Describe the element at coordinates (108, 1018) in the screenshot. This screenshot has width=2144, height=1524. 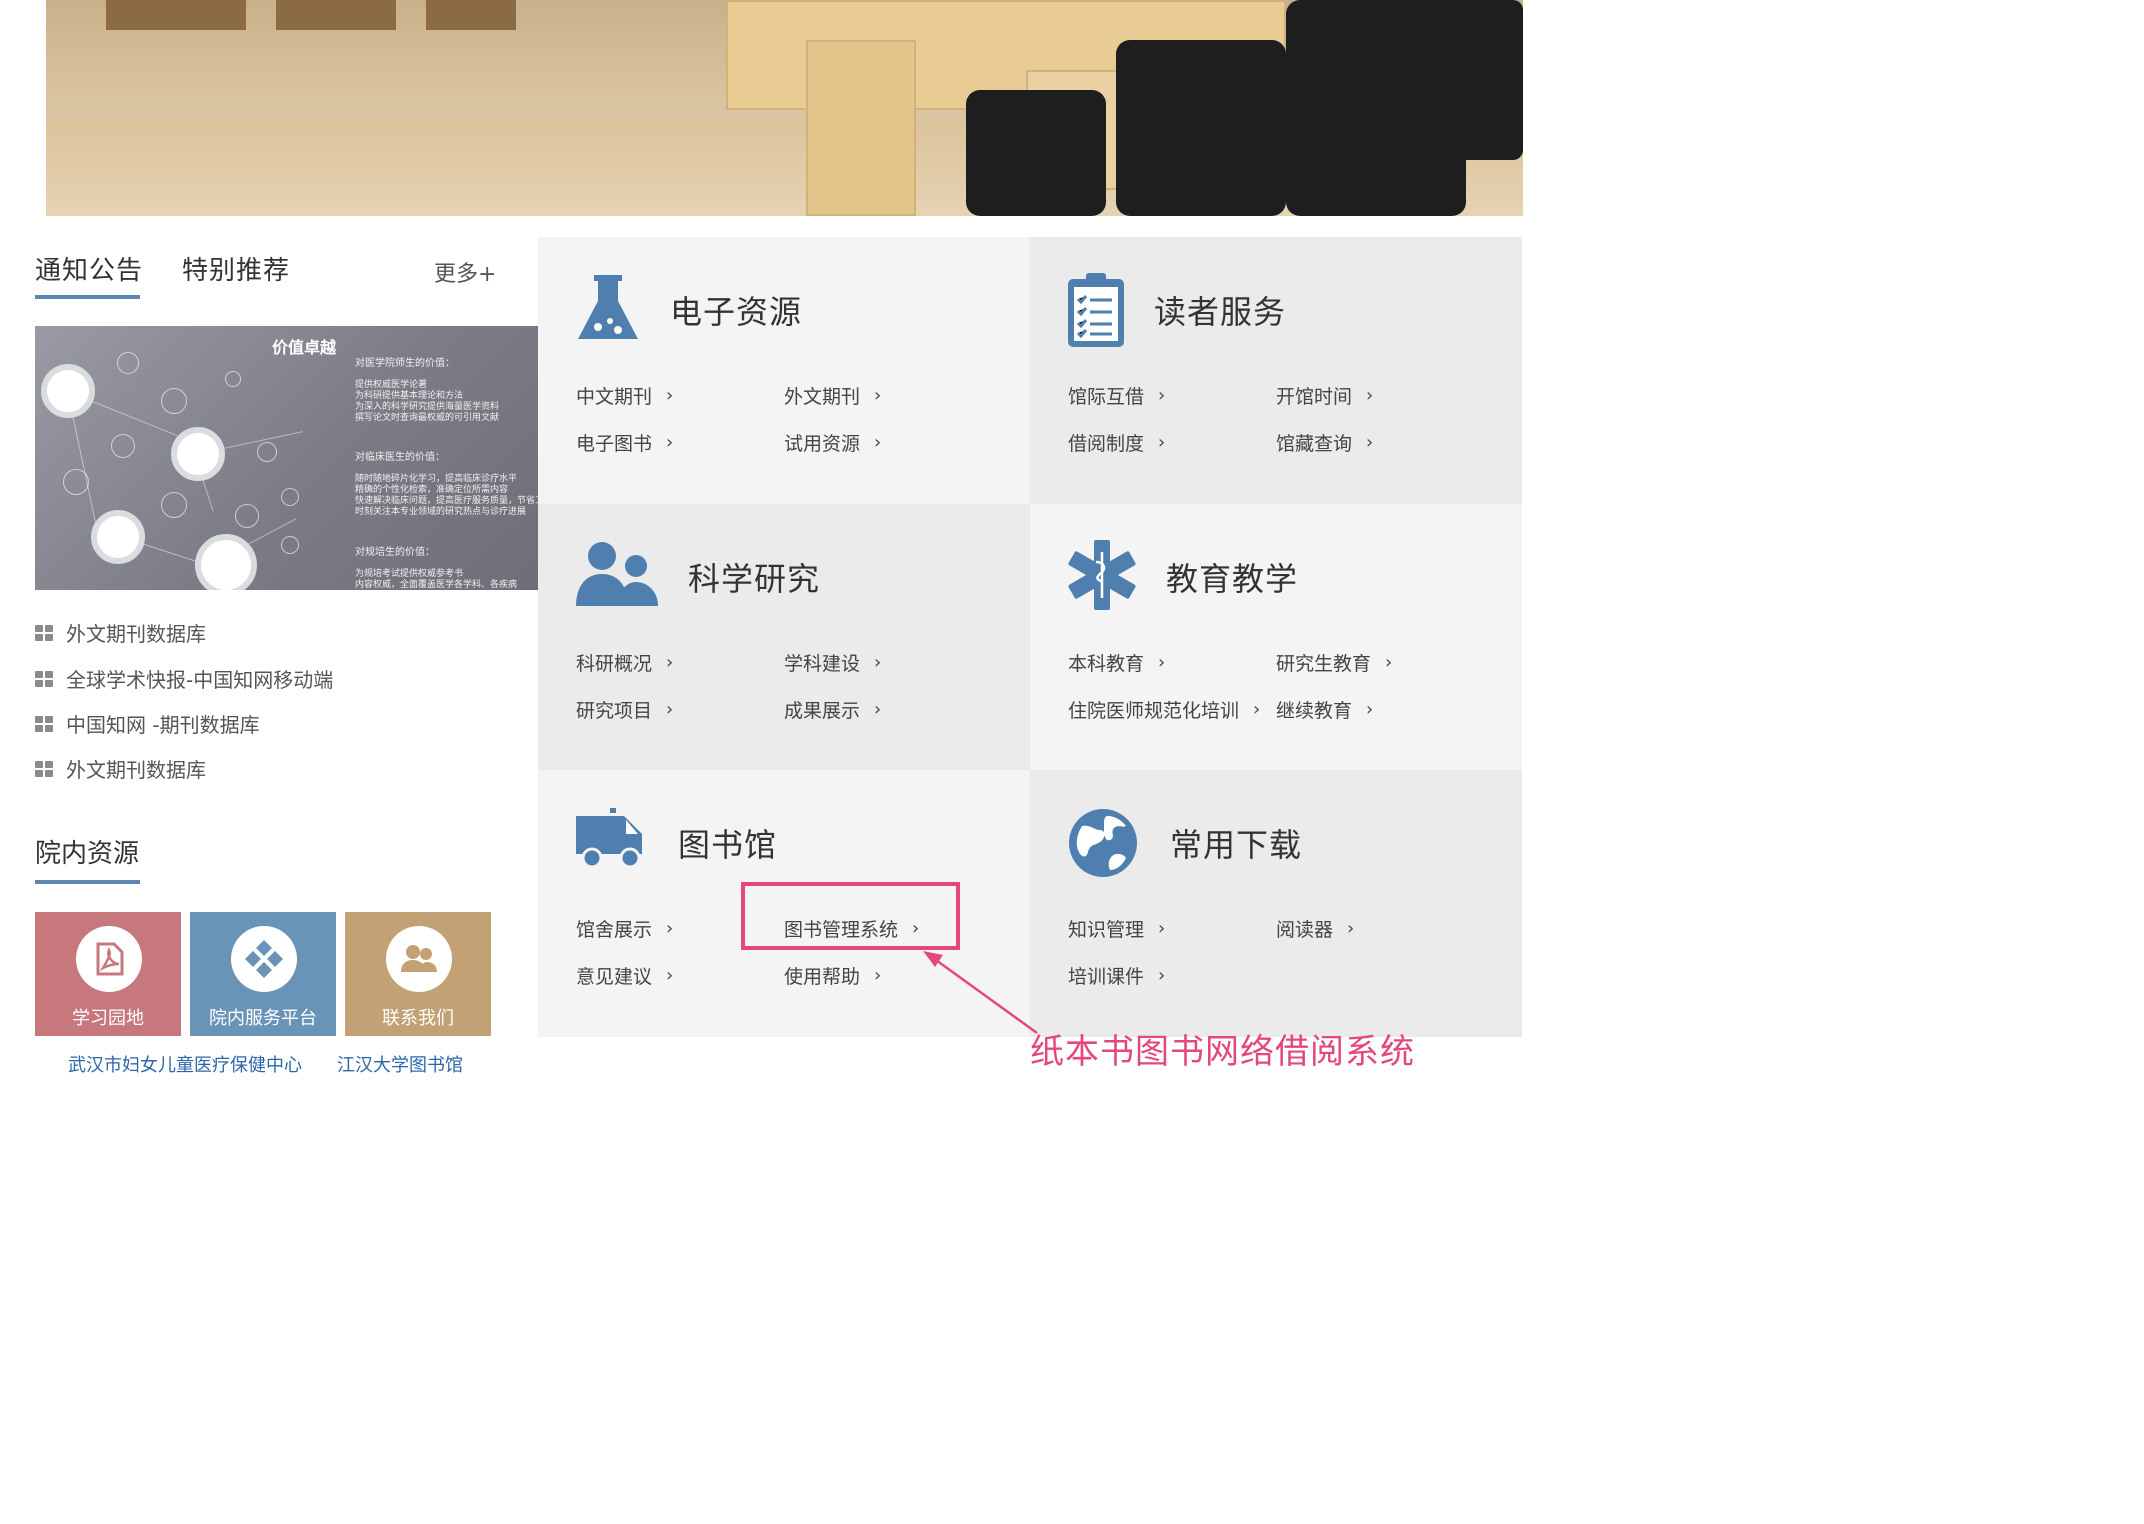
I see `tile-label: 学习园地` at that location.